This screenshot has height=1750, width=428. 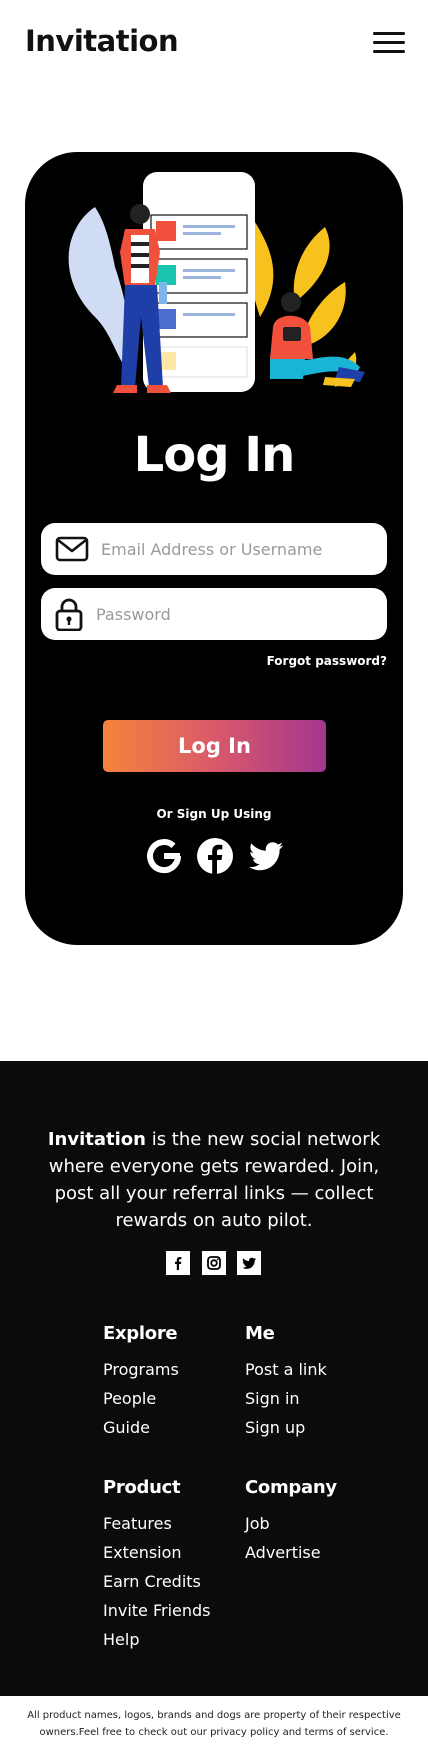 I want to click on hamburger-menu-icon, so click(x=389, y=43).